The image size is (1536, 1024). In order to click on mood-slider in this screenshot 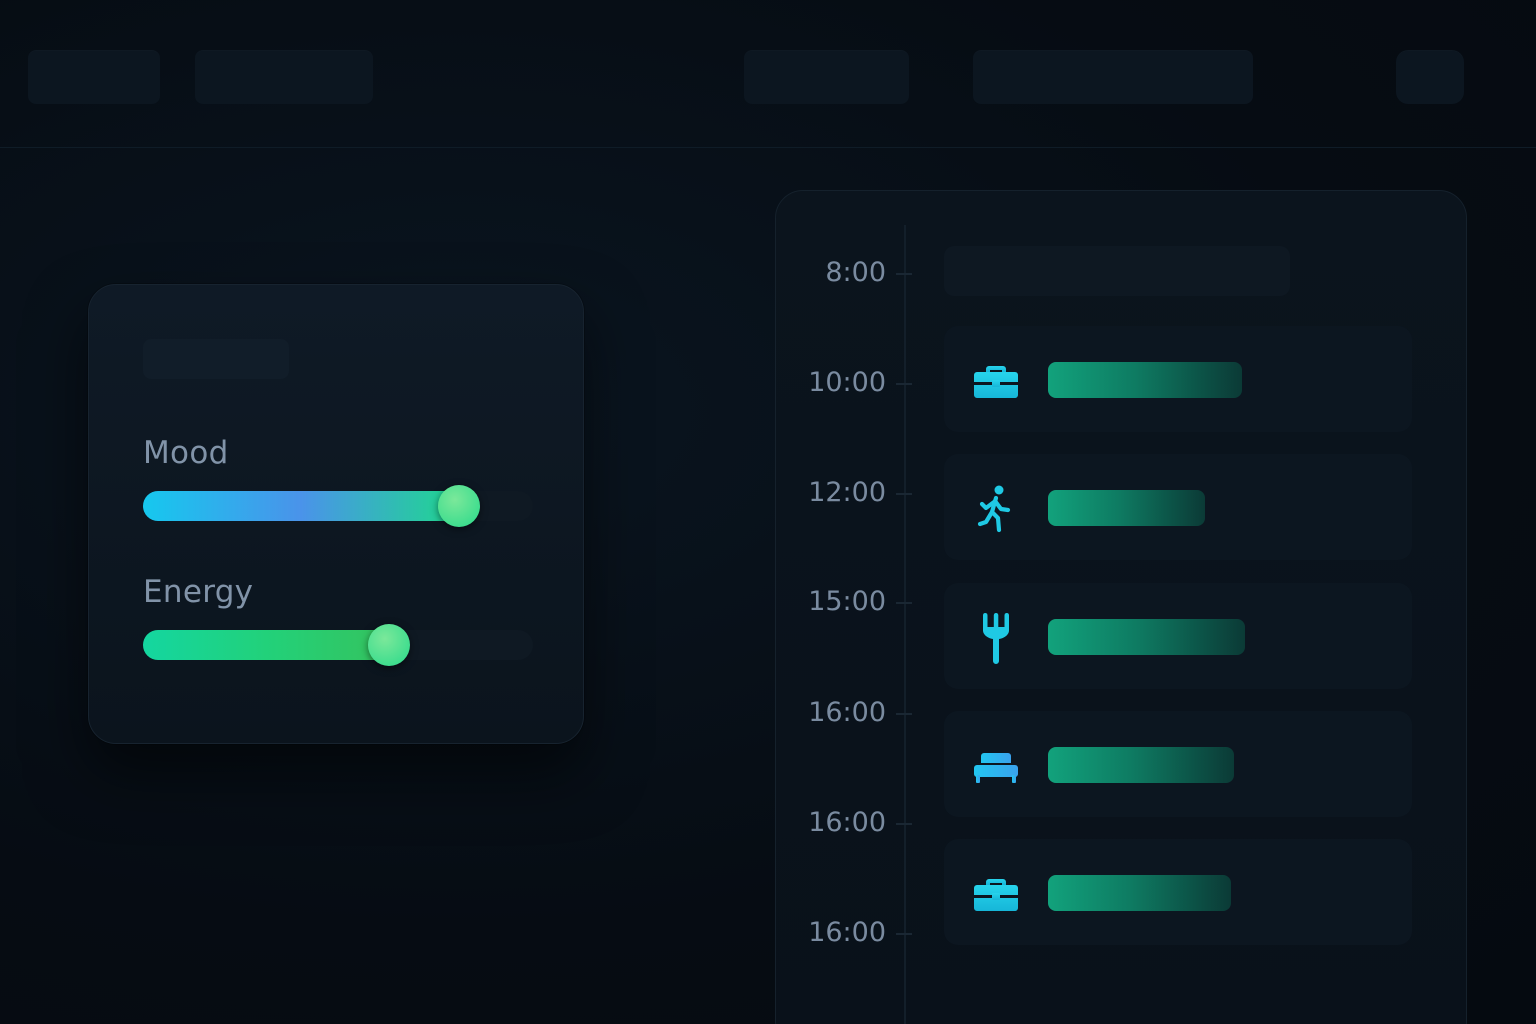, I will do `click(338, 506)`.